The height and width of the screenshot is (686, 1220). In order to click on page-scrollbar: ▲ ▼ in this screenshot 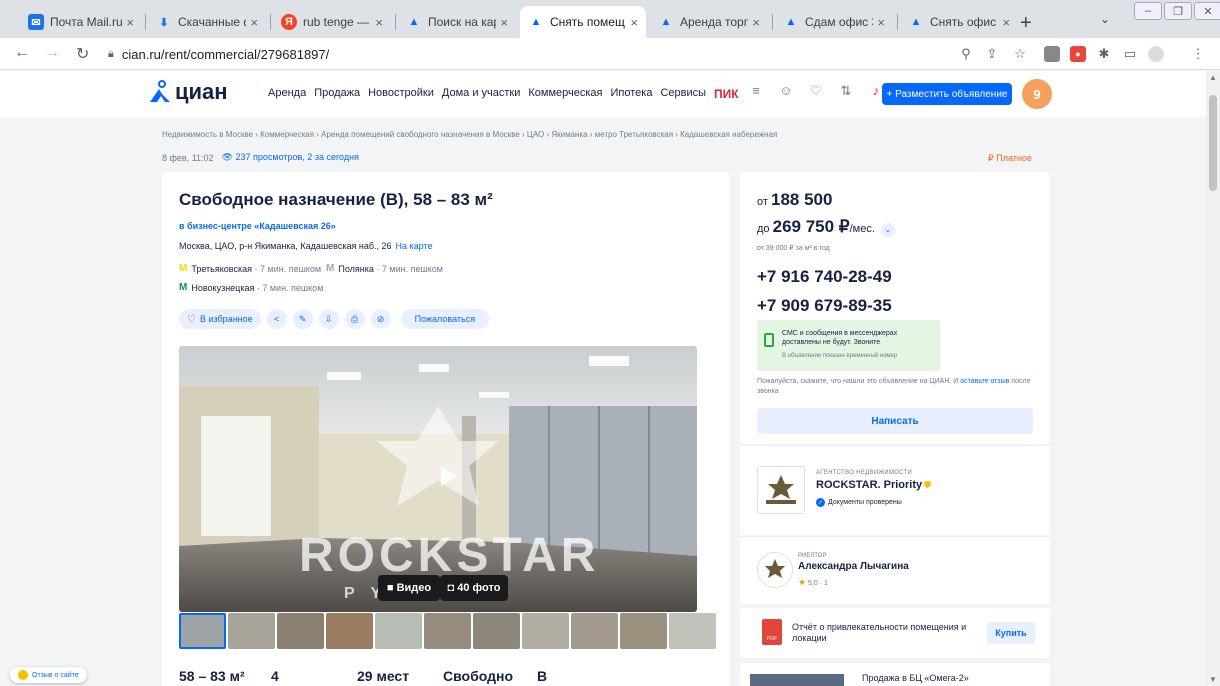, I will do `click(1213, 378)`.